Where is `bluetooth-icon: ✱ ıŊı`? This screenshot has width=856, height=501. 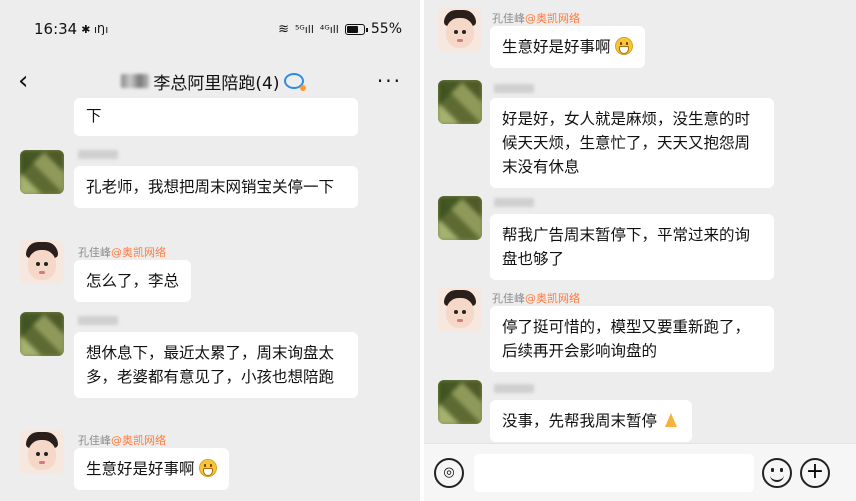
bluetooth-icon: ✱ ıŊı is located at coordinates (95, 29).